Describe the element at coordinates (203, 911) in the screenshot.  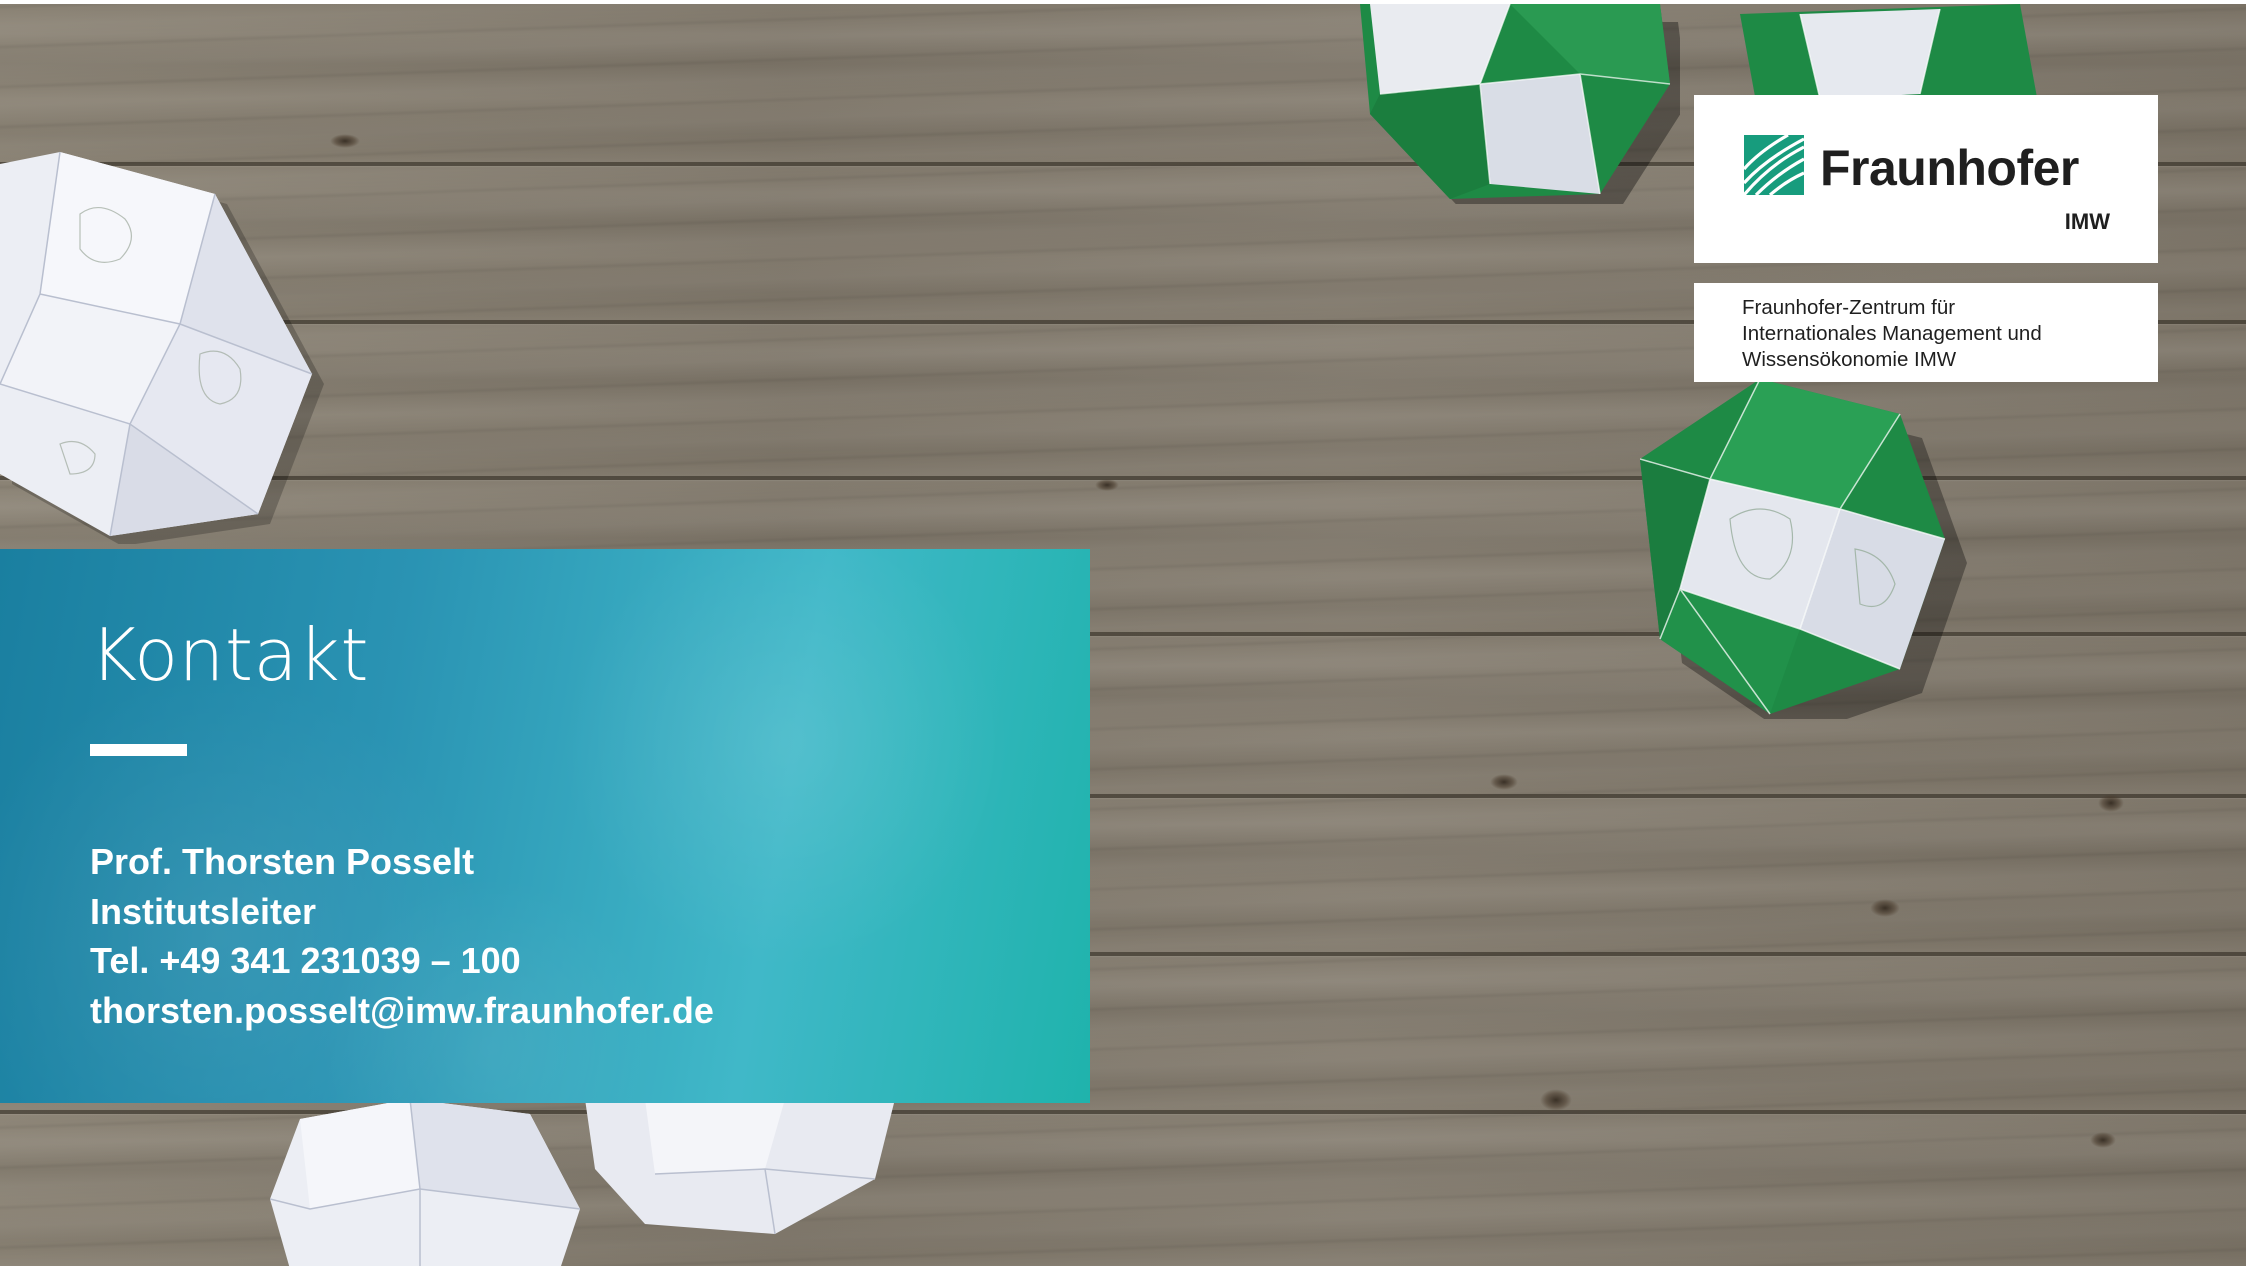
I see `contact-role: Institutsleiter` at that location.